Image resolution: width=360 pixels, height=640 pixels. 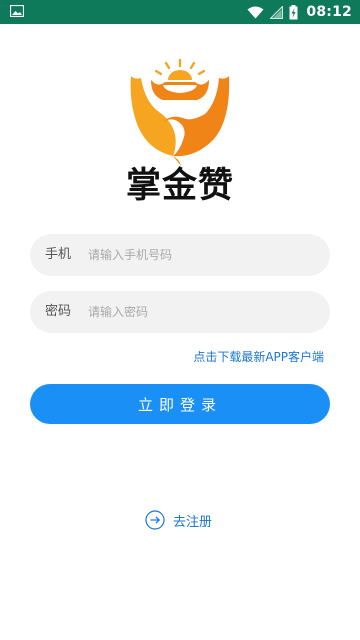 I want to click on register-link: 去注册, so click(x=178, y=520).